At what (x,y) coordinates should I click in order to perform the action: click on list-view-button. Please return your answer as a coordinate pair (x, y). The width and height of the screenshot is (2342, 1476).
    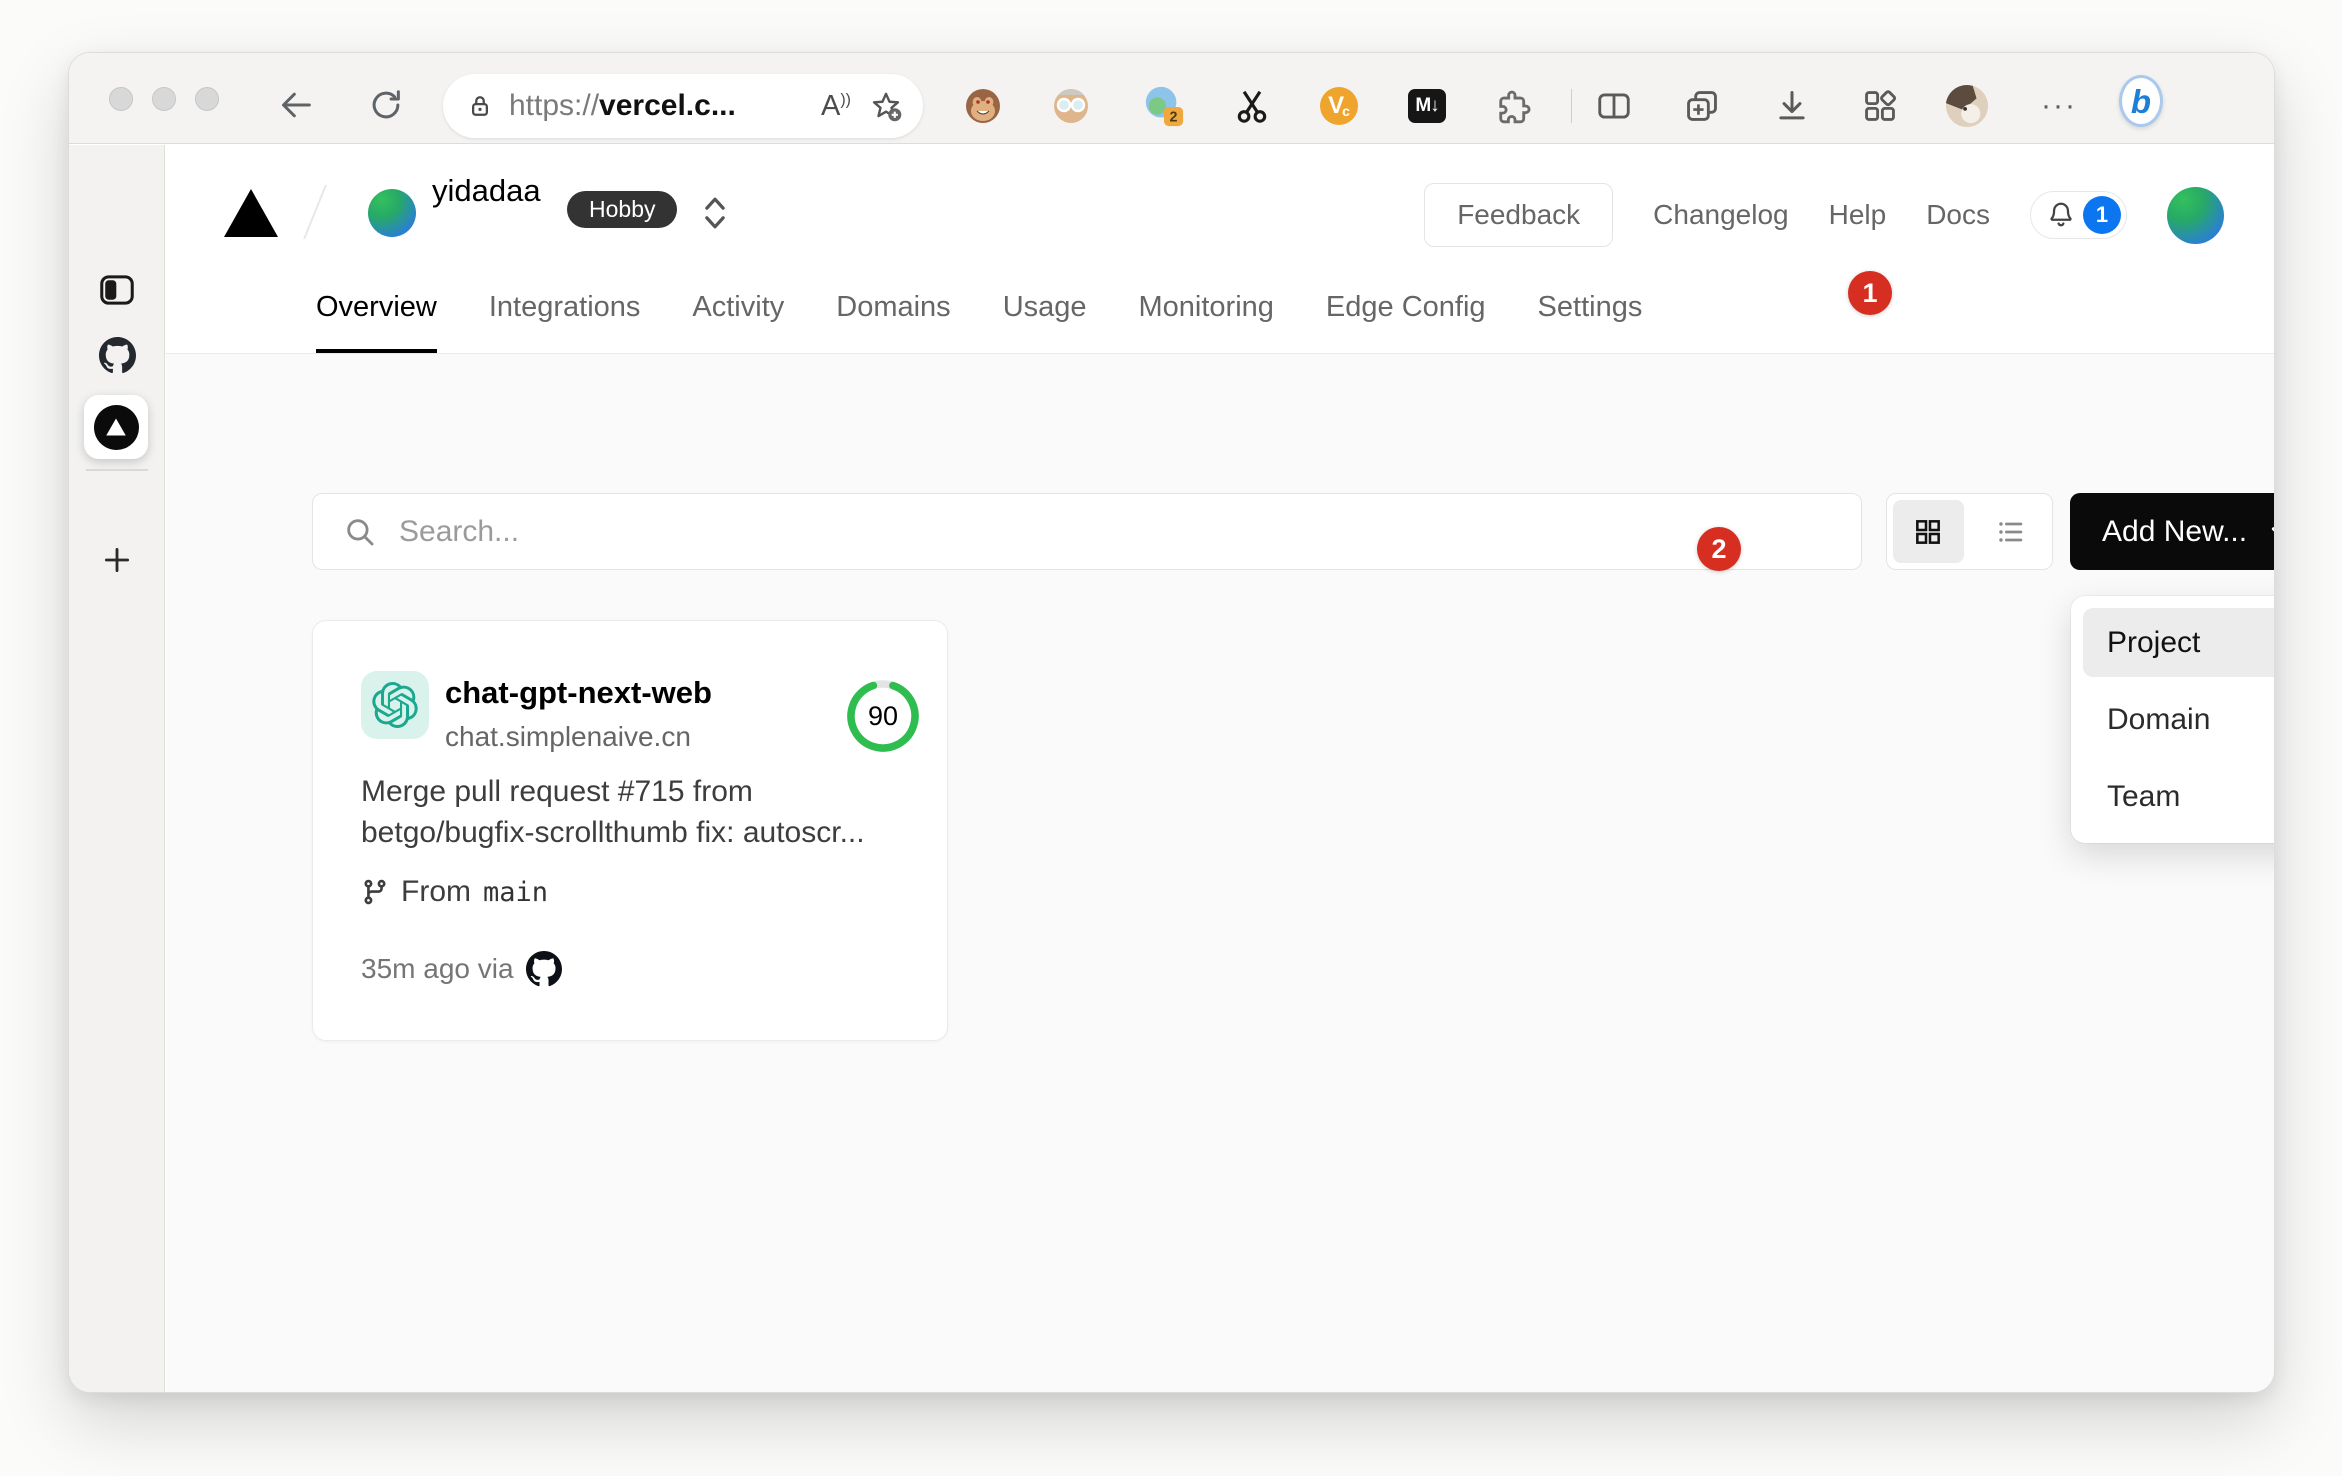
    Looking at the image, I should click on (2011, 531).